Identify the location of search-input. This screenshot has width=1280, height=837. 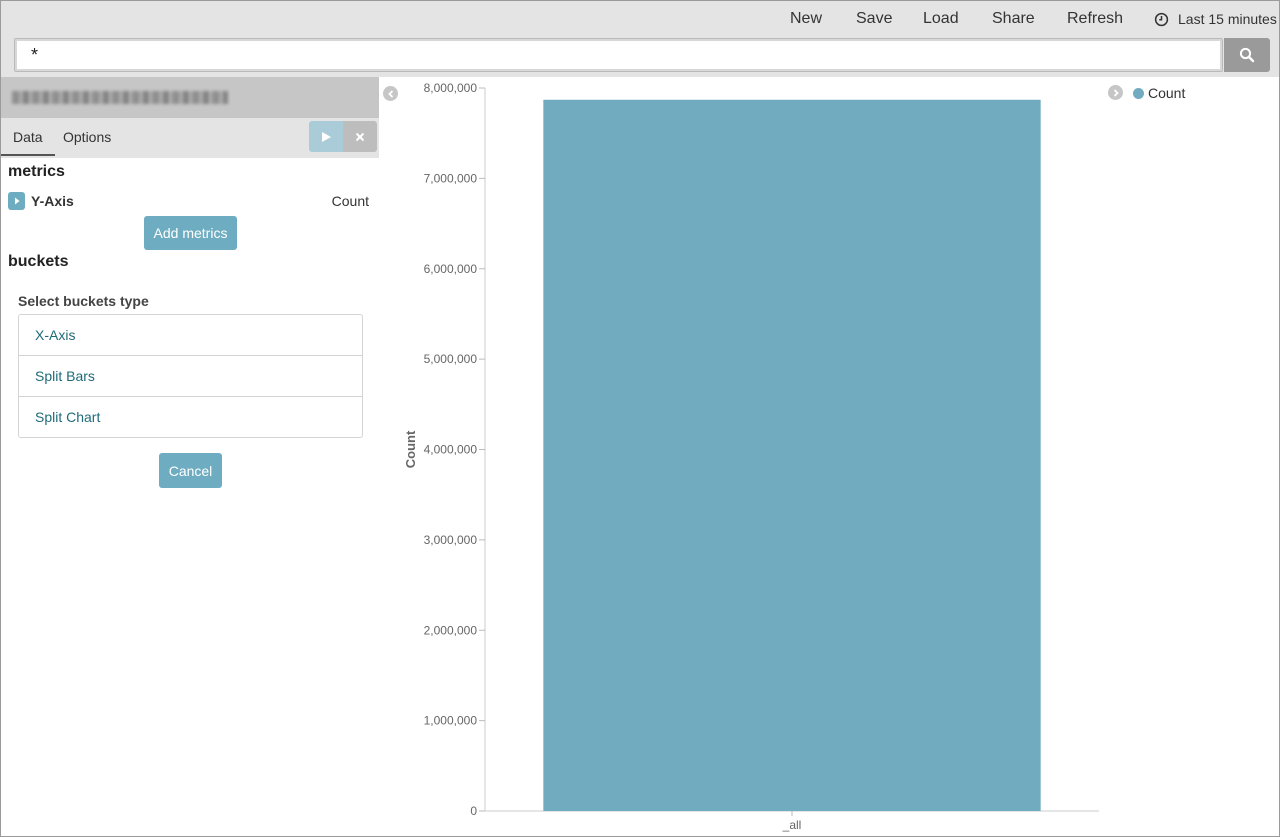
(618, 55).